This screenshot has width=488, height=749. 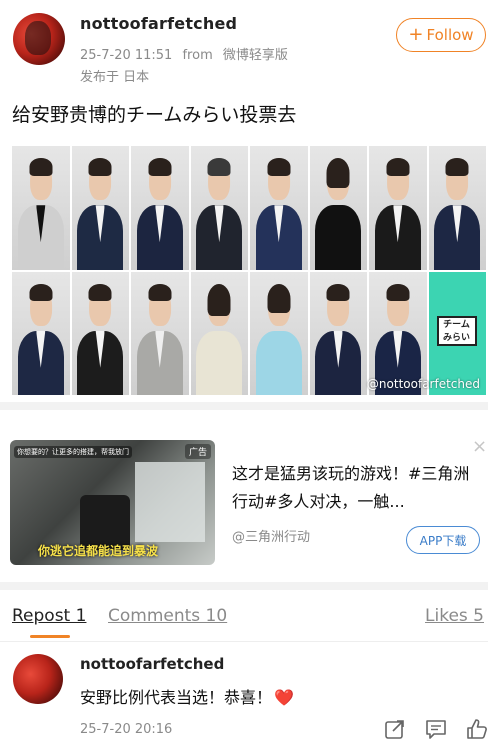 What do you see at coordinates (167, 616) in the screenshot?
I see `tab-comments: Comments 10` at bounding box center [167, 616].